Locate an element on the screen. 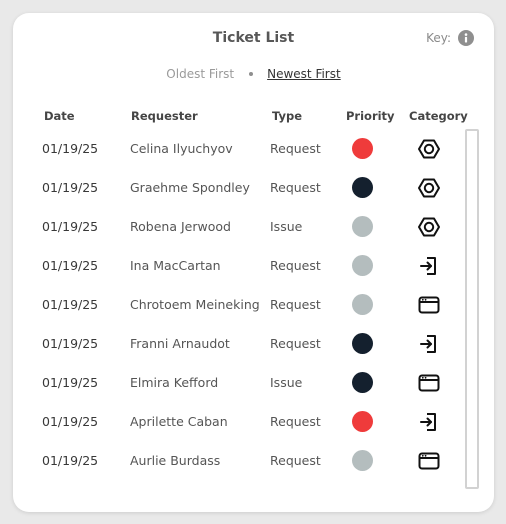 Image resolution: width=506 pixels, height=524 pixels. sort-oldest-first: Oldest First is located at coordinates (200, 74).